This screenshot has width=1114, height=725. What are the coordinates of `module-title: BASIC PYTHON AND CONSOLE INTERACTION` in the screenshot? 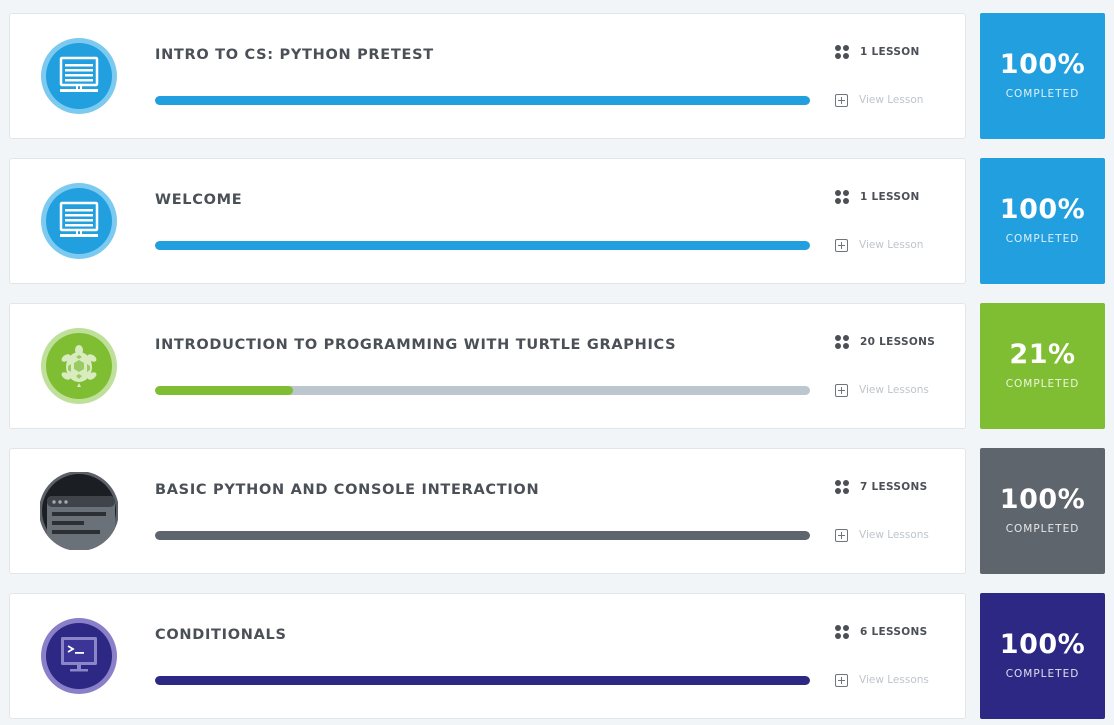 It's located at (347, 490).